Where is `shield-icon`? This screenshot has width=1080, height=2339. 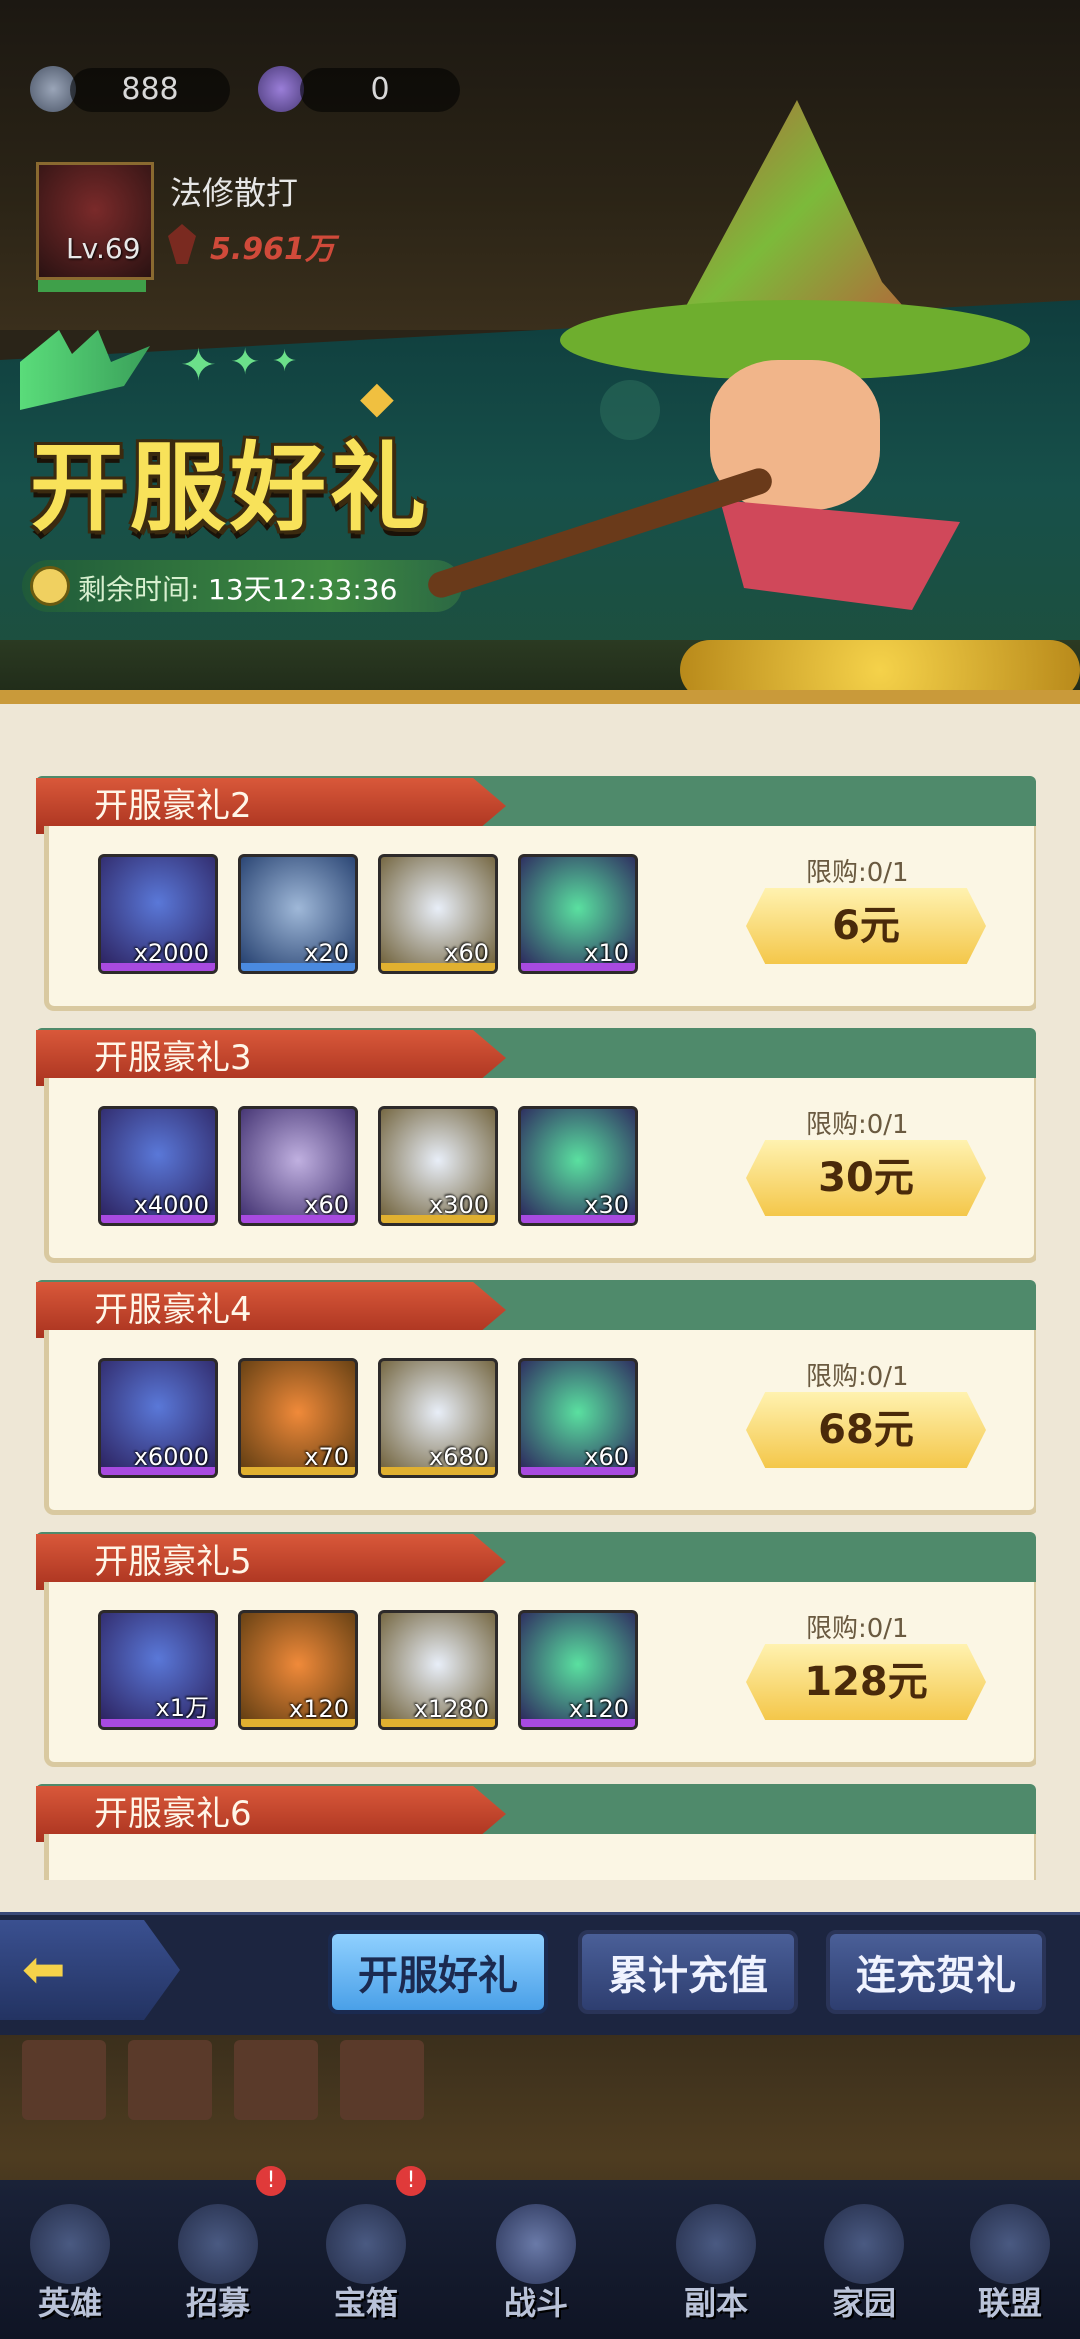 shield-icon is located at coordinates (1010, 2244).